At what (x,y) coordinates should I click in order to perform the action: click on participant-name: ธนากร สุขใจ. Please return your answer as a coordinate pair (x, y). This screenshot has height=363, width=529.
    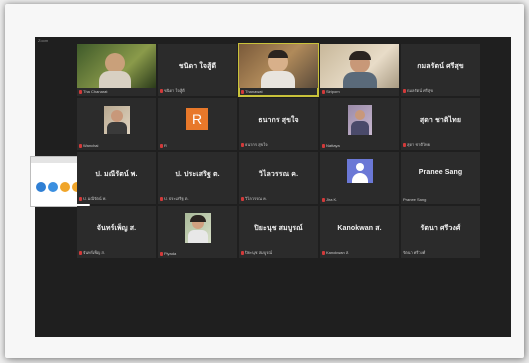
    Looking at the image, I should click on (278, 120).